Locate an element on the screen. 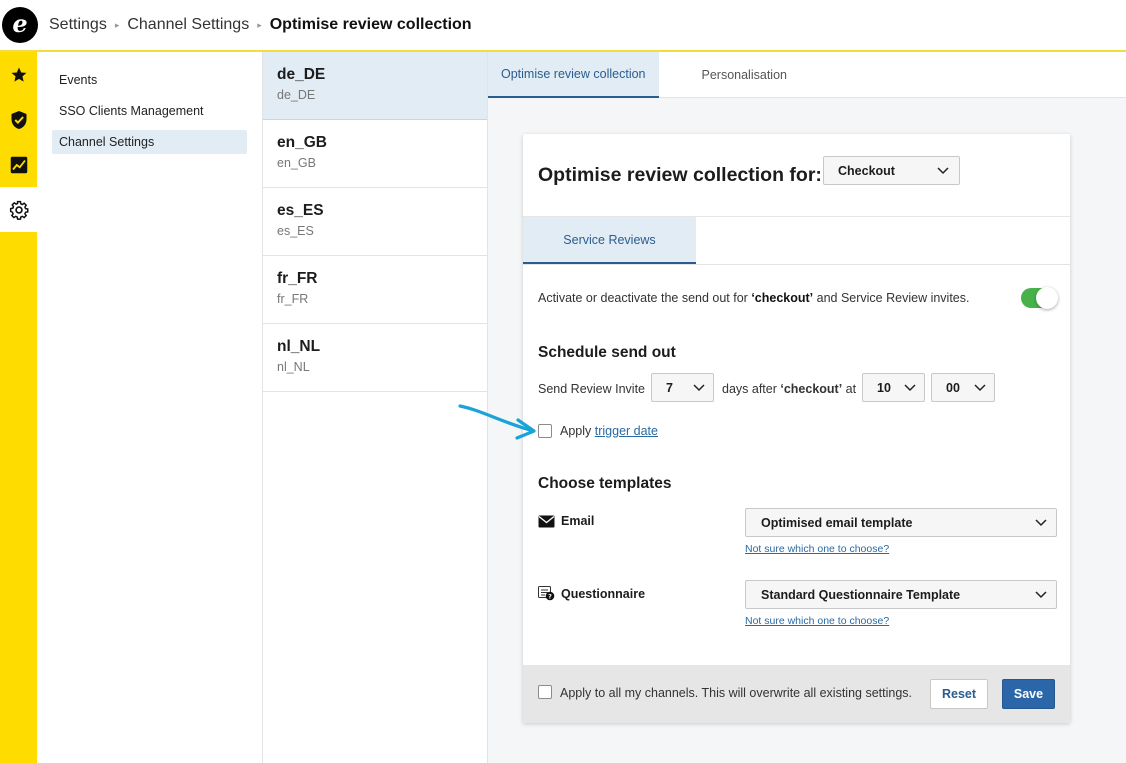 This screenshot has width=1126, height=763. email-label: Email is located at coordinates (566, 521).